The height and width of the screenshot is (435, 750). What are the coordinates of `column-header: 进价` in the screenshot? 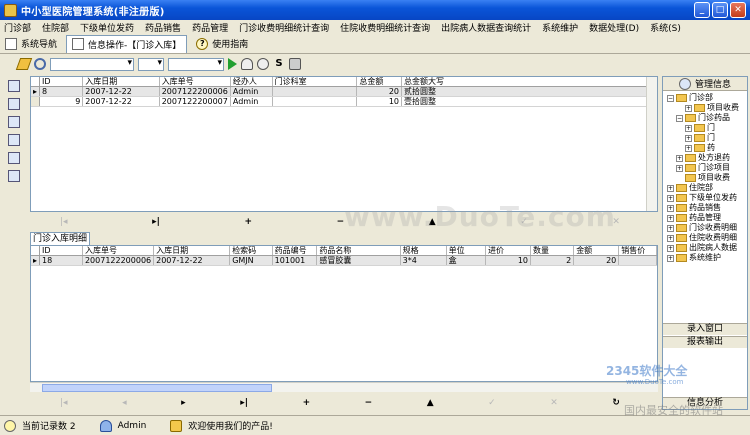 It's located at (508, 251).